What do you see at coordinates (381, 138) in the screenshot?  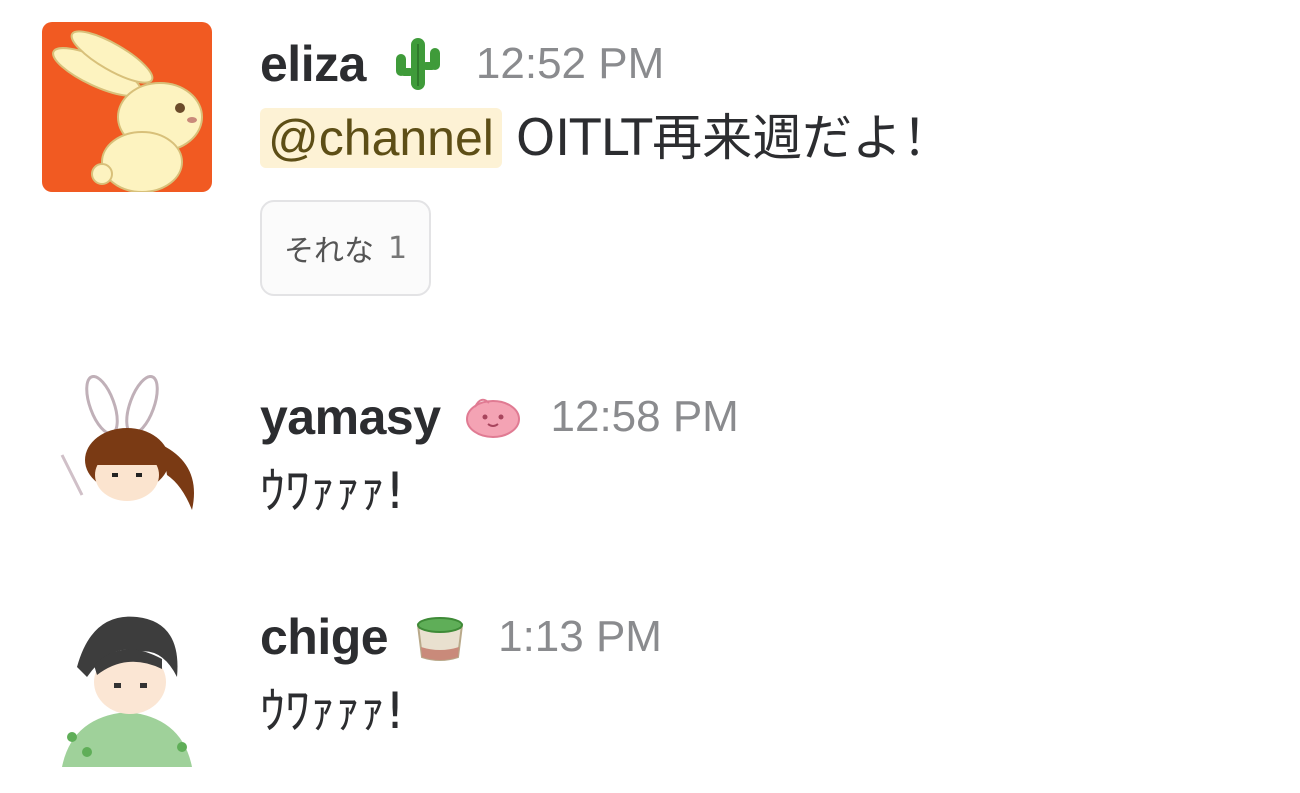 I see `channel-mention: @channel` at bounding box center [381, 138].